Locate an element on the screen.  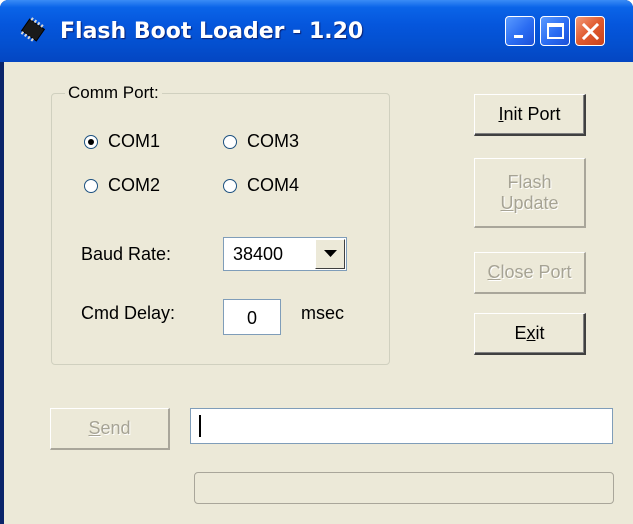
mnemonic: S is located at coordinates (94, 428).